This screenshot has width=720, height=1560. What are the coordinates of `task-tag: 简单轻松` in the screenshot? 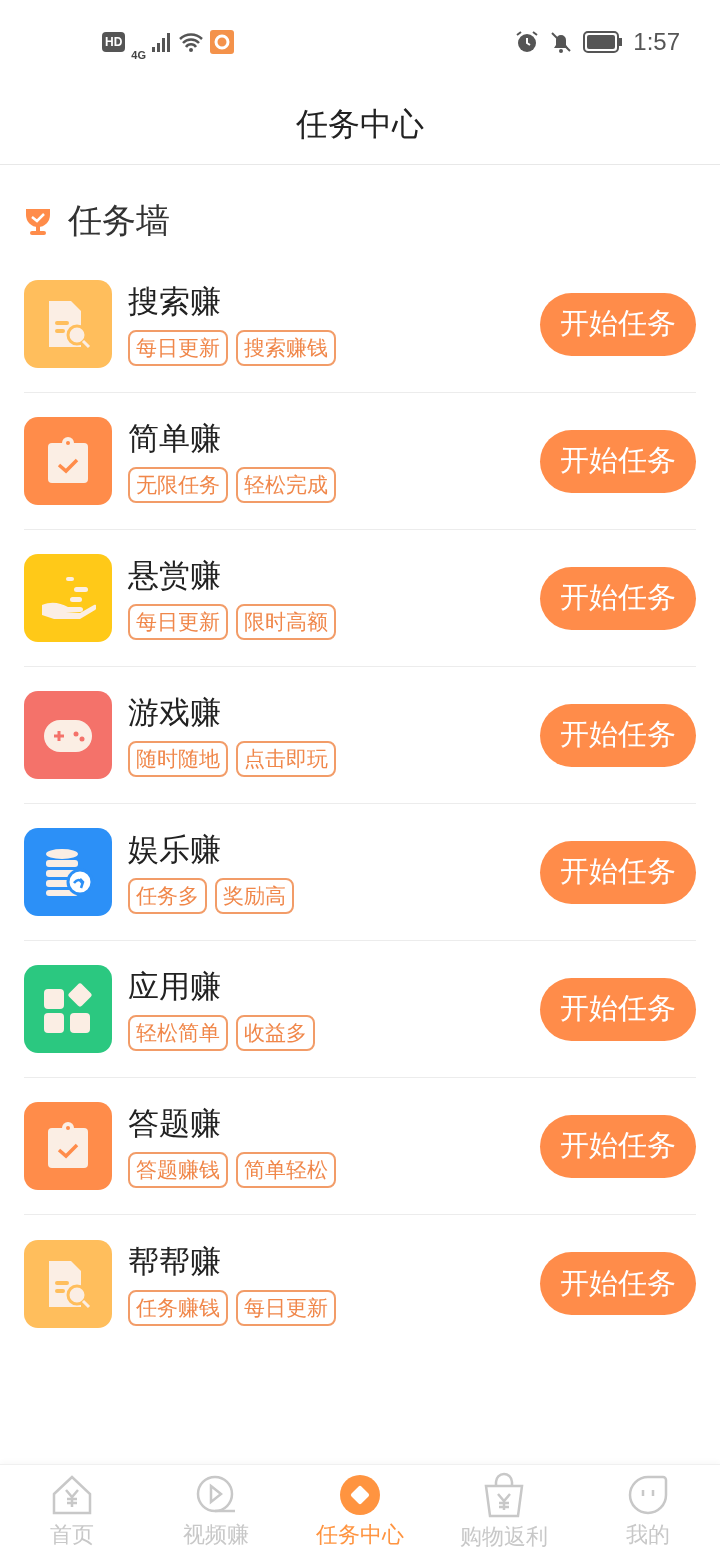 It's located at (286, 1170).